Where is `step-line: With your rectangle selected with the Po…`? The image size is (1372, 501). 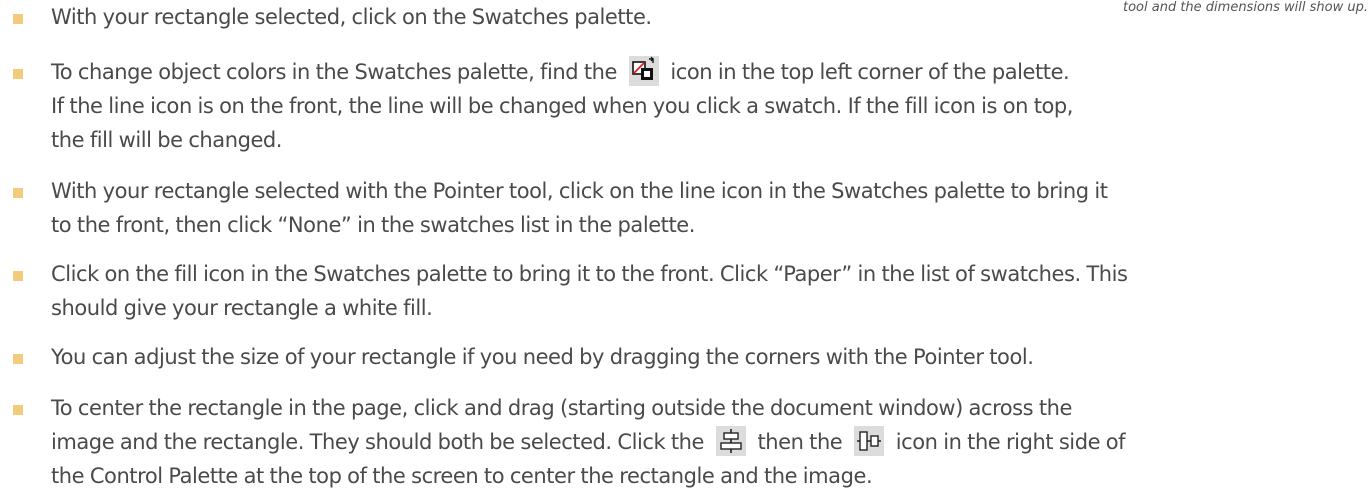
step-line: With your rectangle selected with the Po… is located at coordinates (579, 191).